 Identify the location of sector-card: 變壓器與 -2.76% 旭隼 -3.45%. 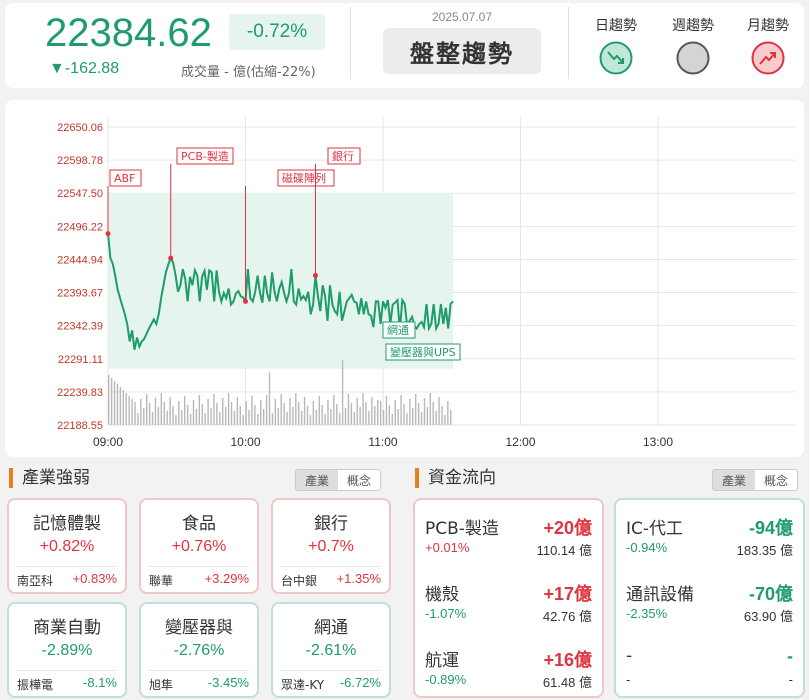
(199, 650).